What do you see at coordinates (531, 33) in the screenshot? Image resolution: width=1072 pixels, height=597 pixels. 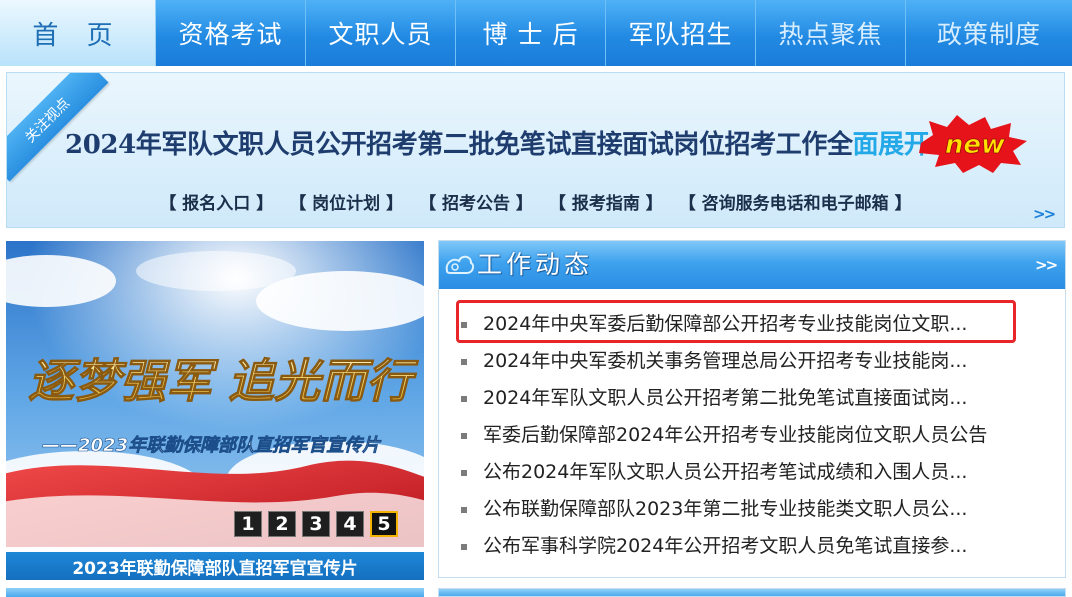 I see `nav-postdoc: 博 士 后` at bounding box center [531, 33].